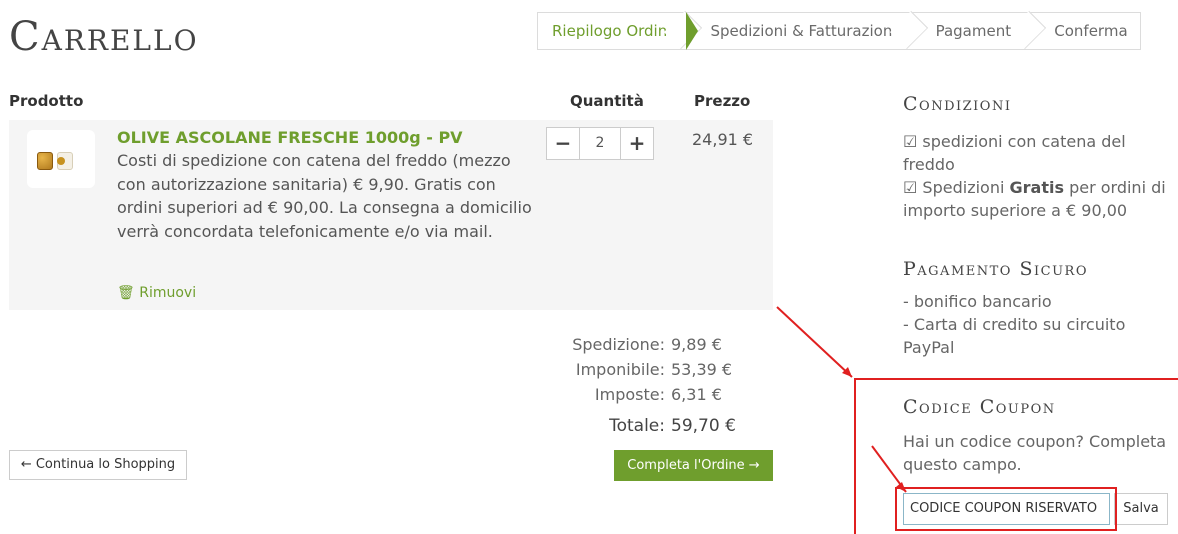 The image size is (1178, 534). What do you see at coordinates (629, 394) in the screenshot?
I see `taxes-label: Imposte:` at bounding box center [629, 394].